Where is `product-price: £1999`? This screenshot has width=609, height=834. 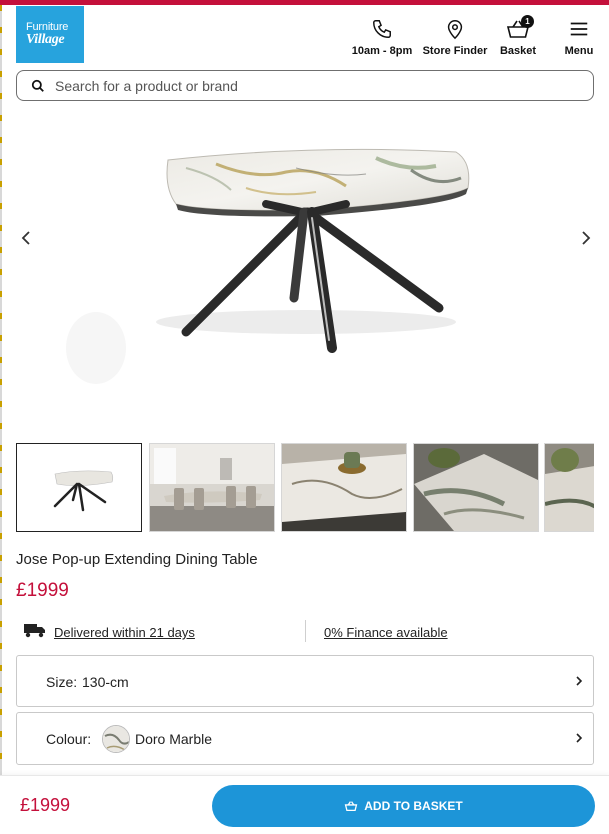
product-price: £1999 is located at coordinates (42, 590).